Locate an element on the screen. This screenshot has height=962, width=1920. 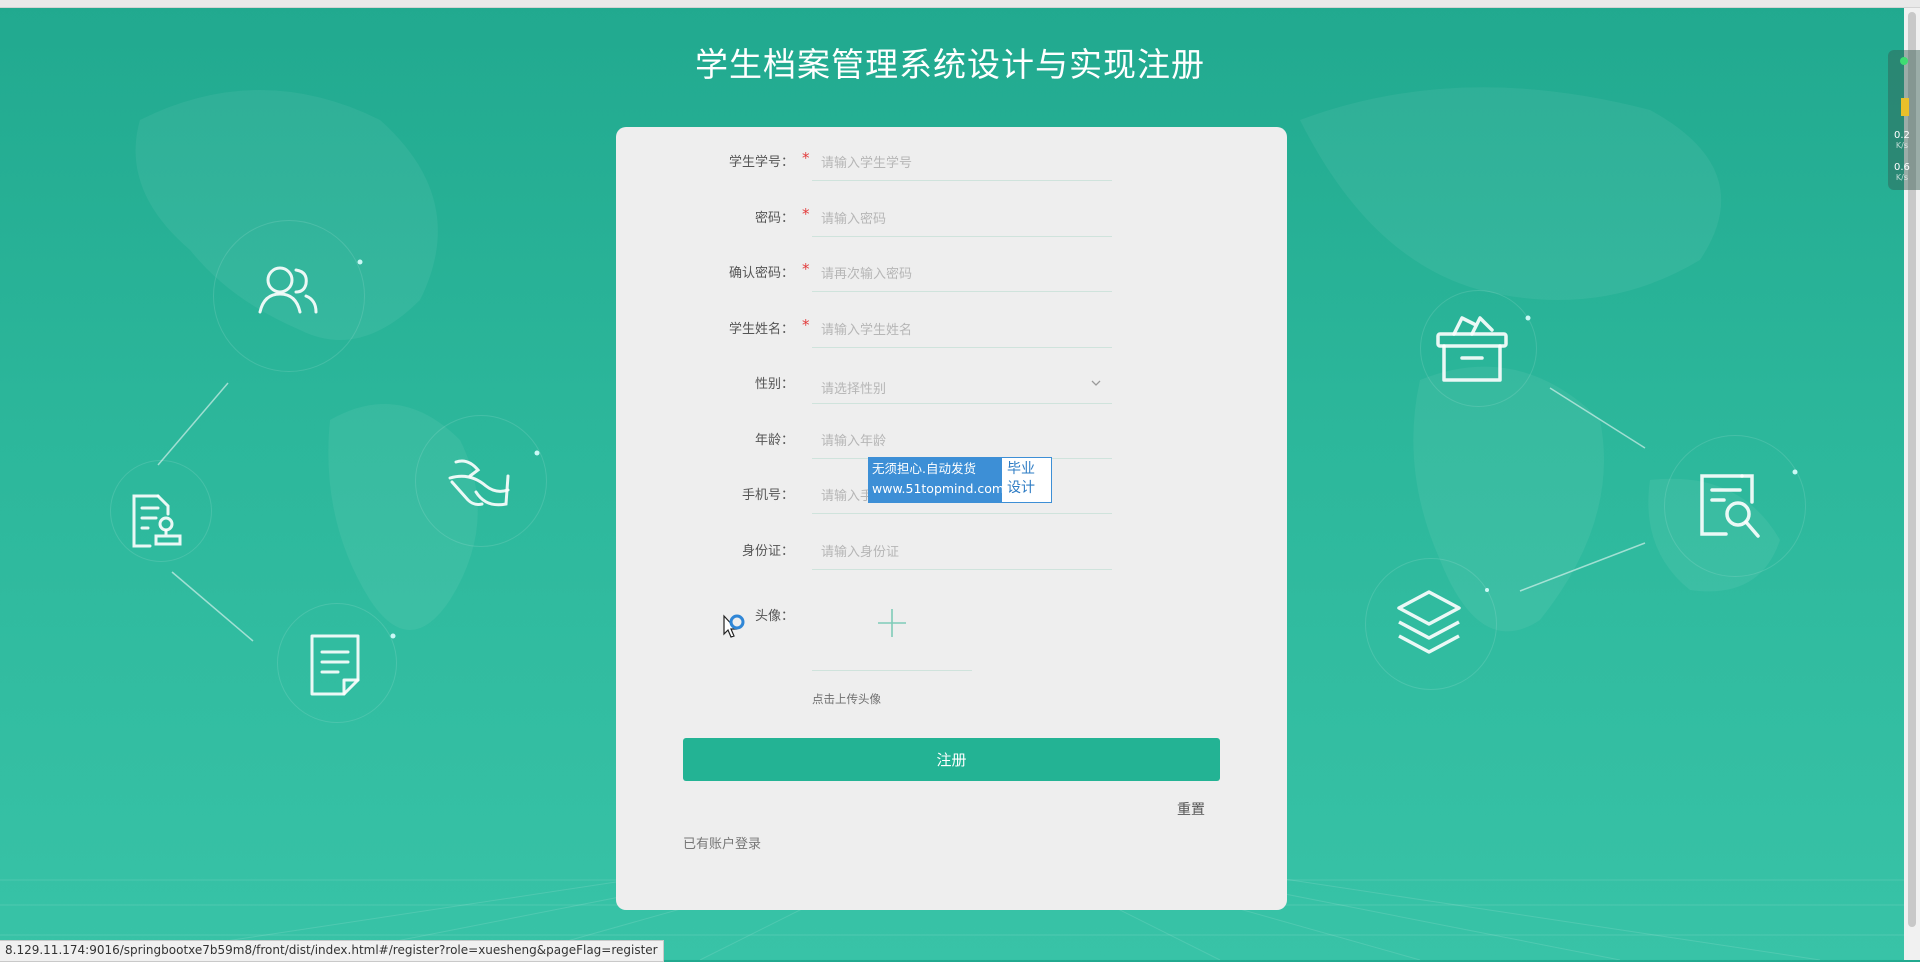
download-speed: 0.6 K/s is located at coordinates (1902, 172).